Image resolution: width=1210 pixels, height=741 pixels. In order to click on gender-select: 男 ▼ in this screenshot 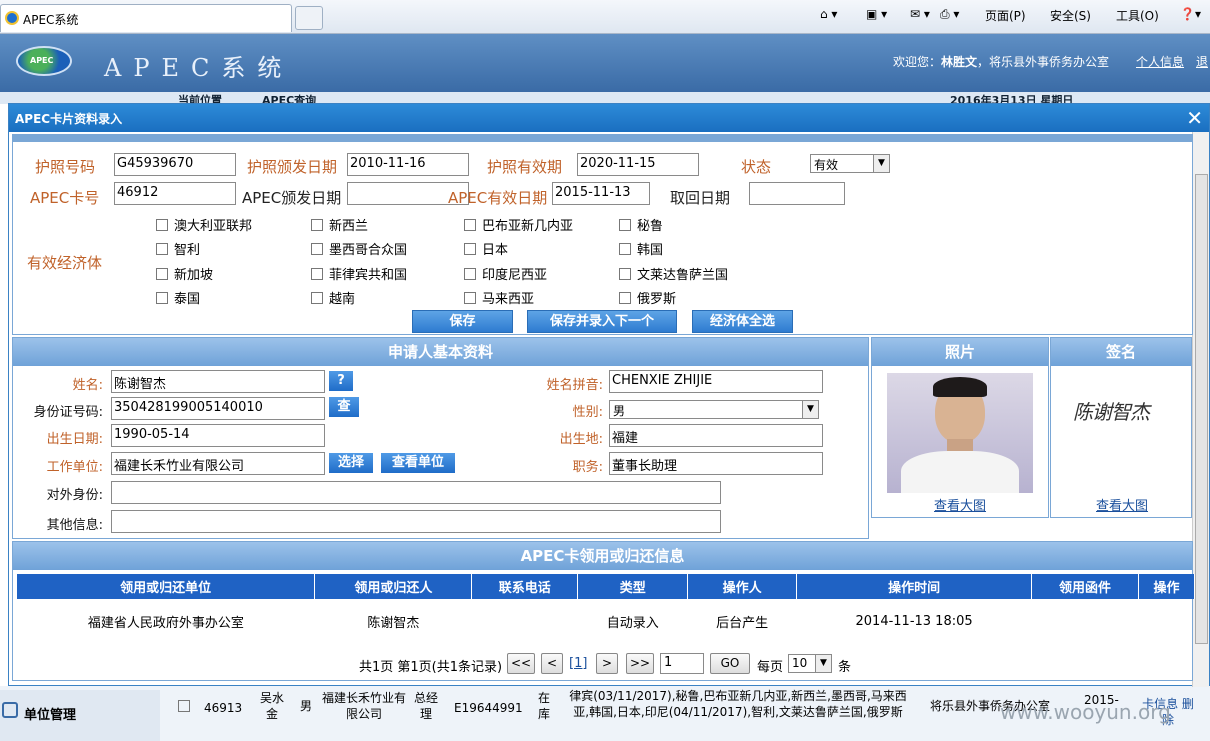, I will do `click(714, 409)`.